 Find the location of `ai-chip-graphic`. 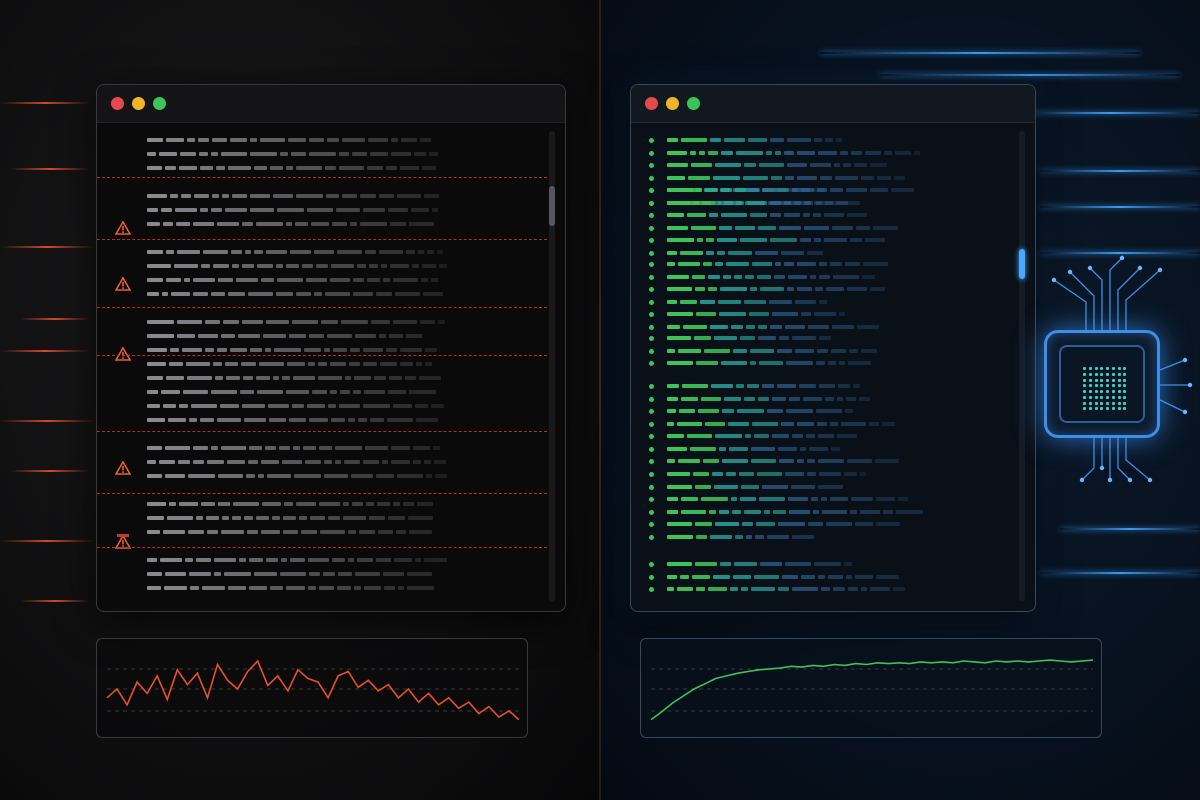

ai-chip-graphic is located at coordinates (1105, 365).